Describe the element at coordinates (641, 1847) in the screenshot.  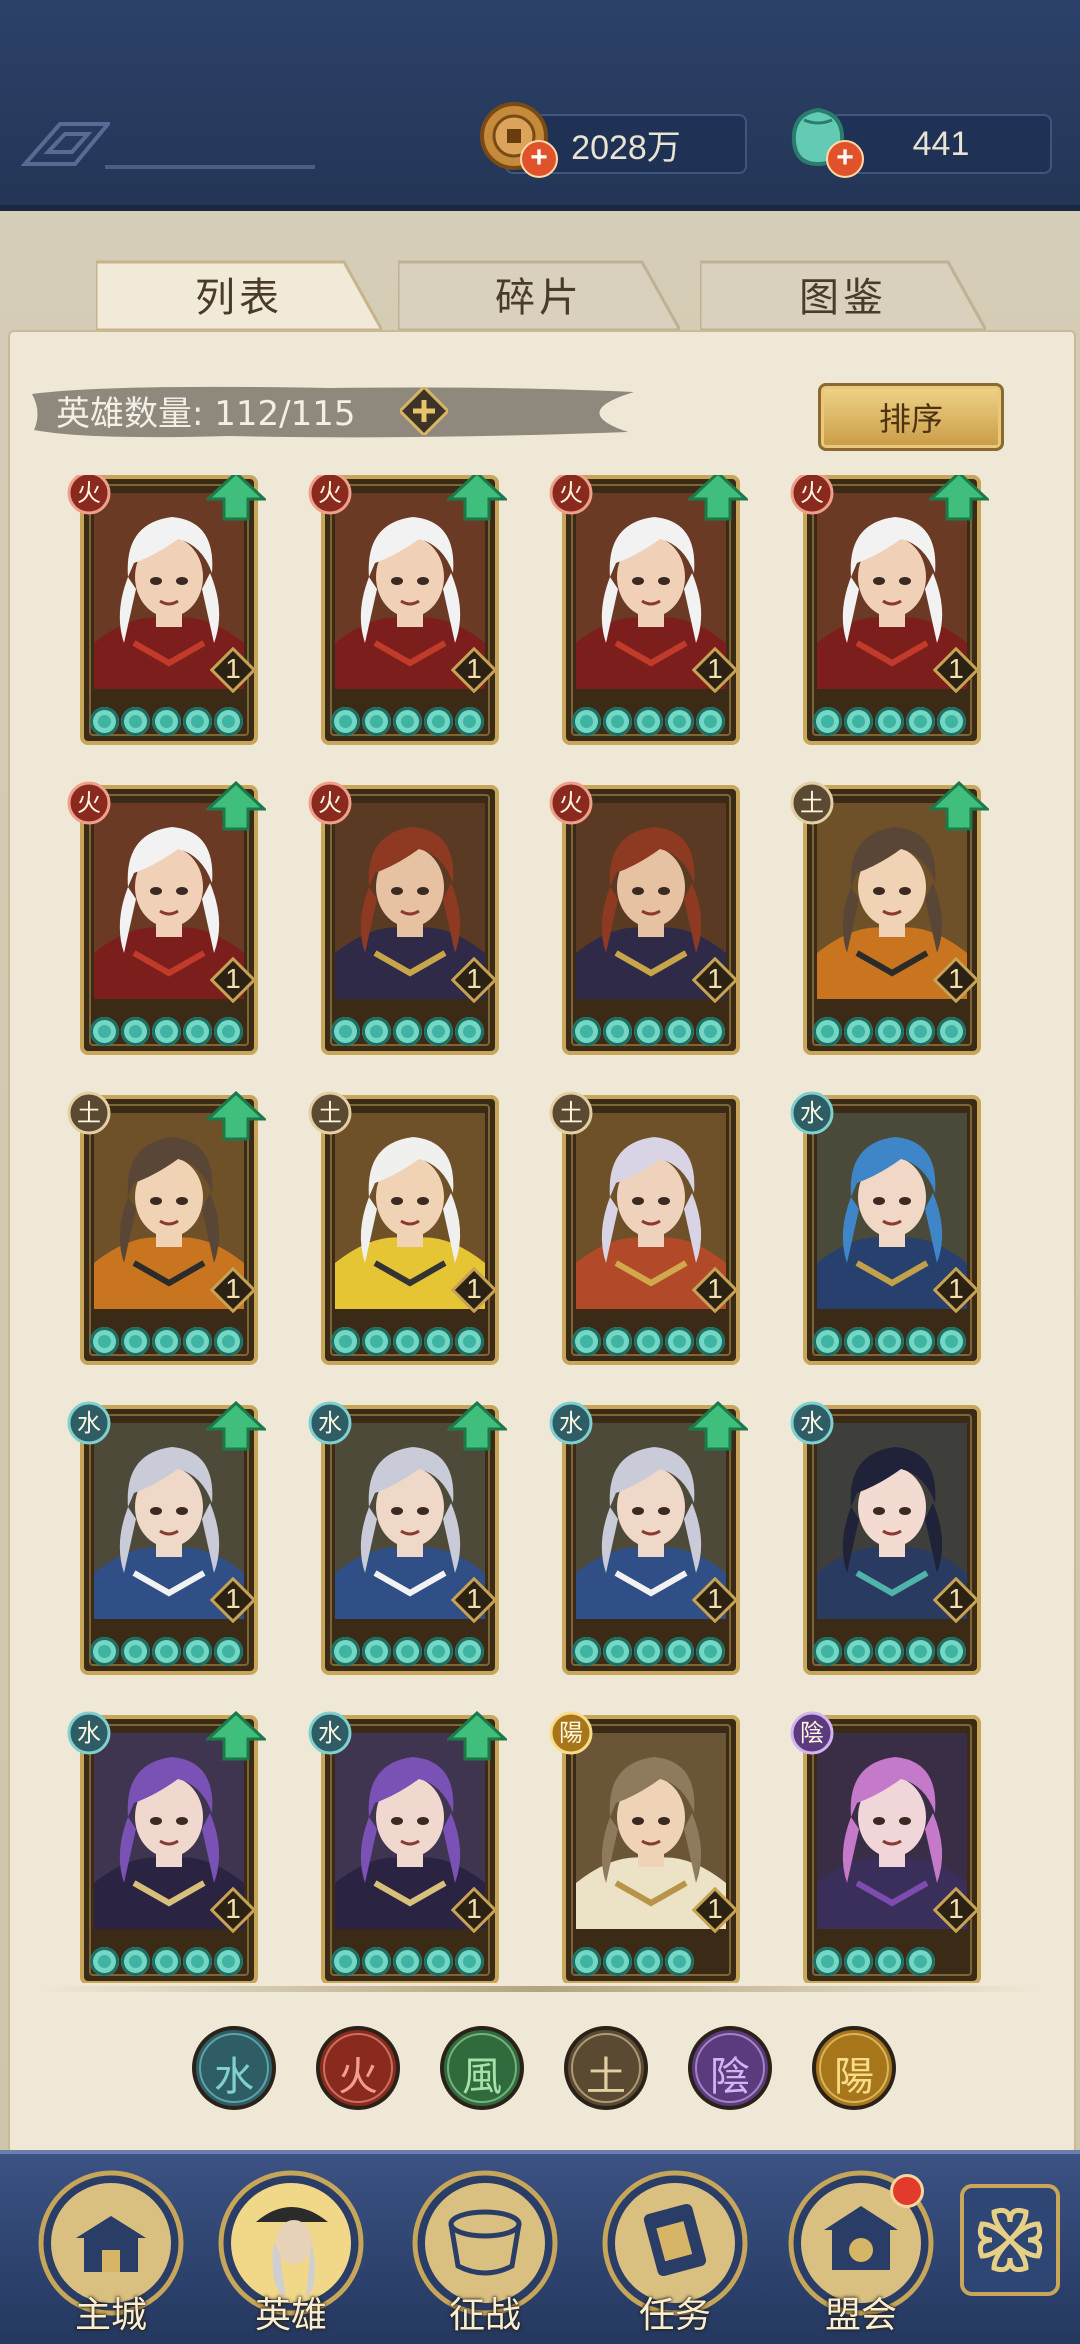
I see `hero-card: 1 陽` at that location.